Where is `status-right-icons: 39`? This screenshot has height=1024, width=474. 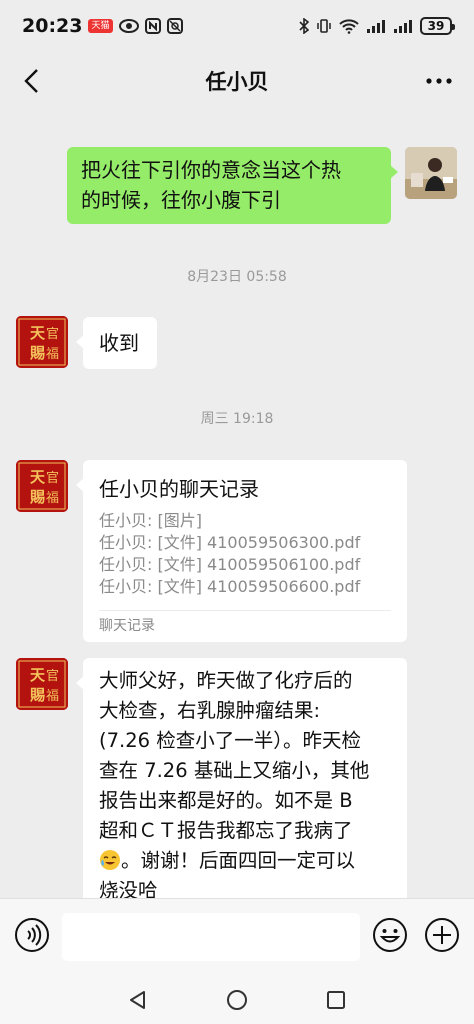 status-right-icons: 39 is located at coordinates (377, 26).